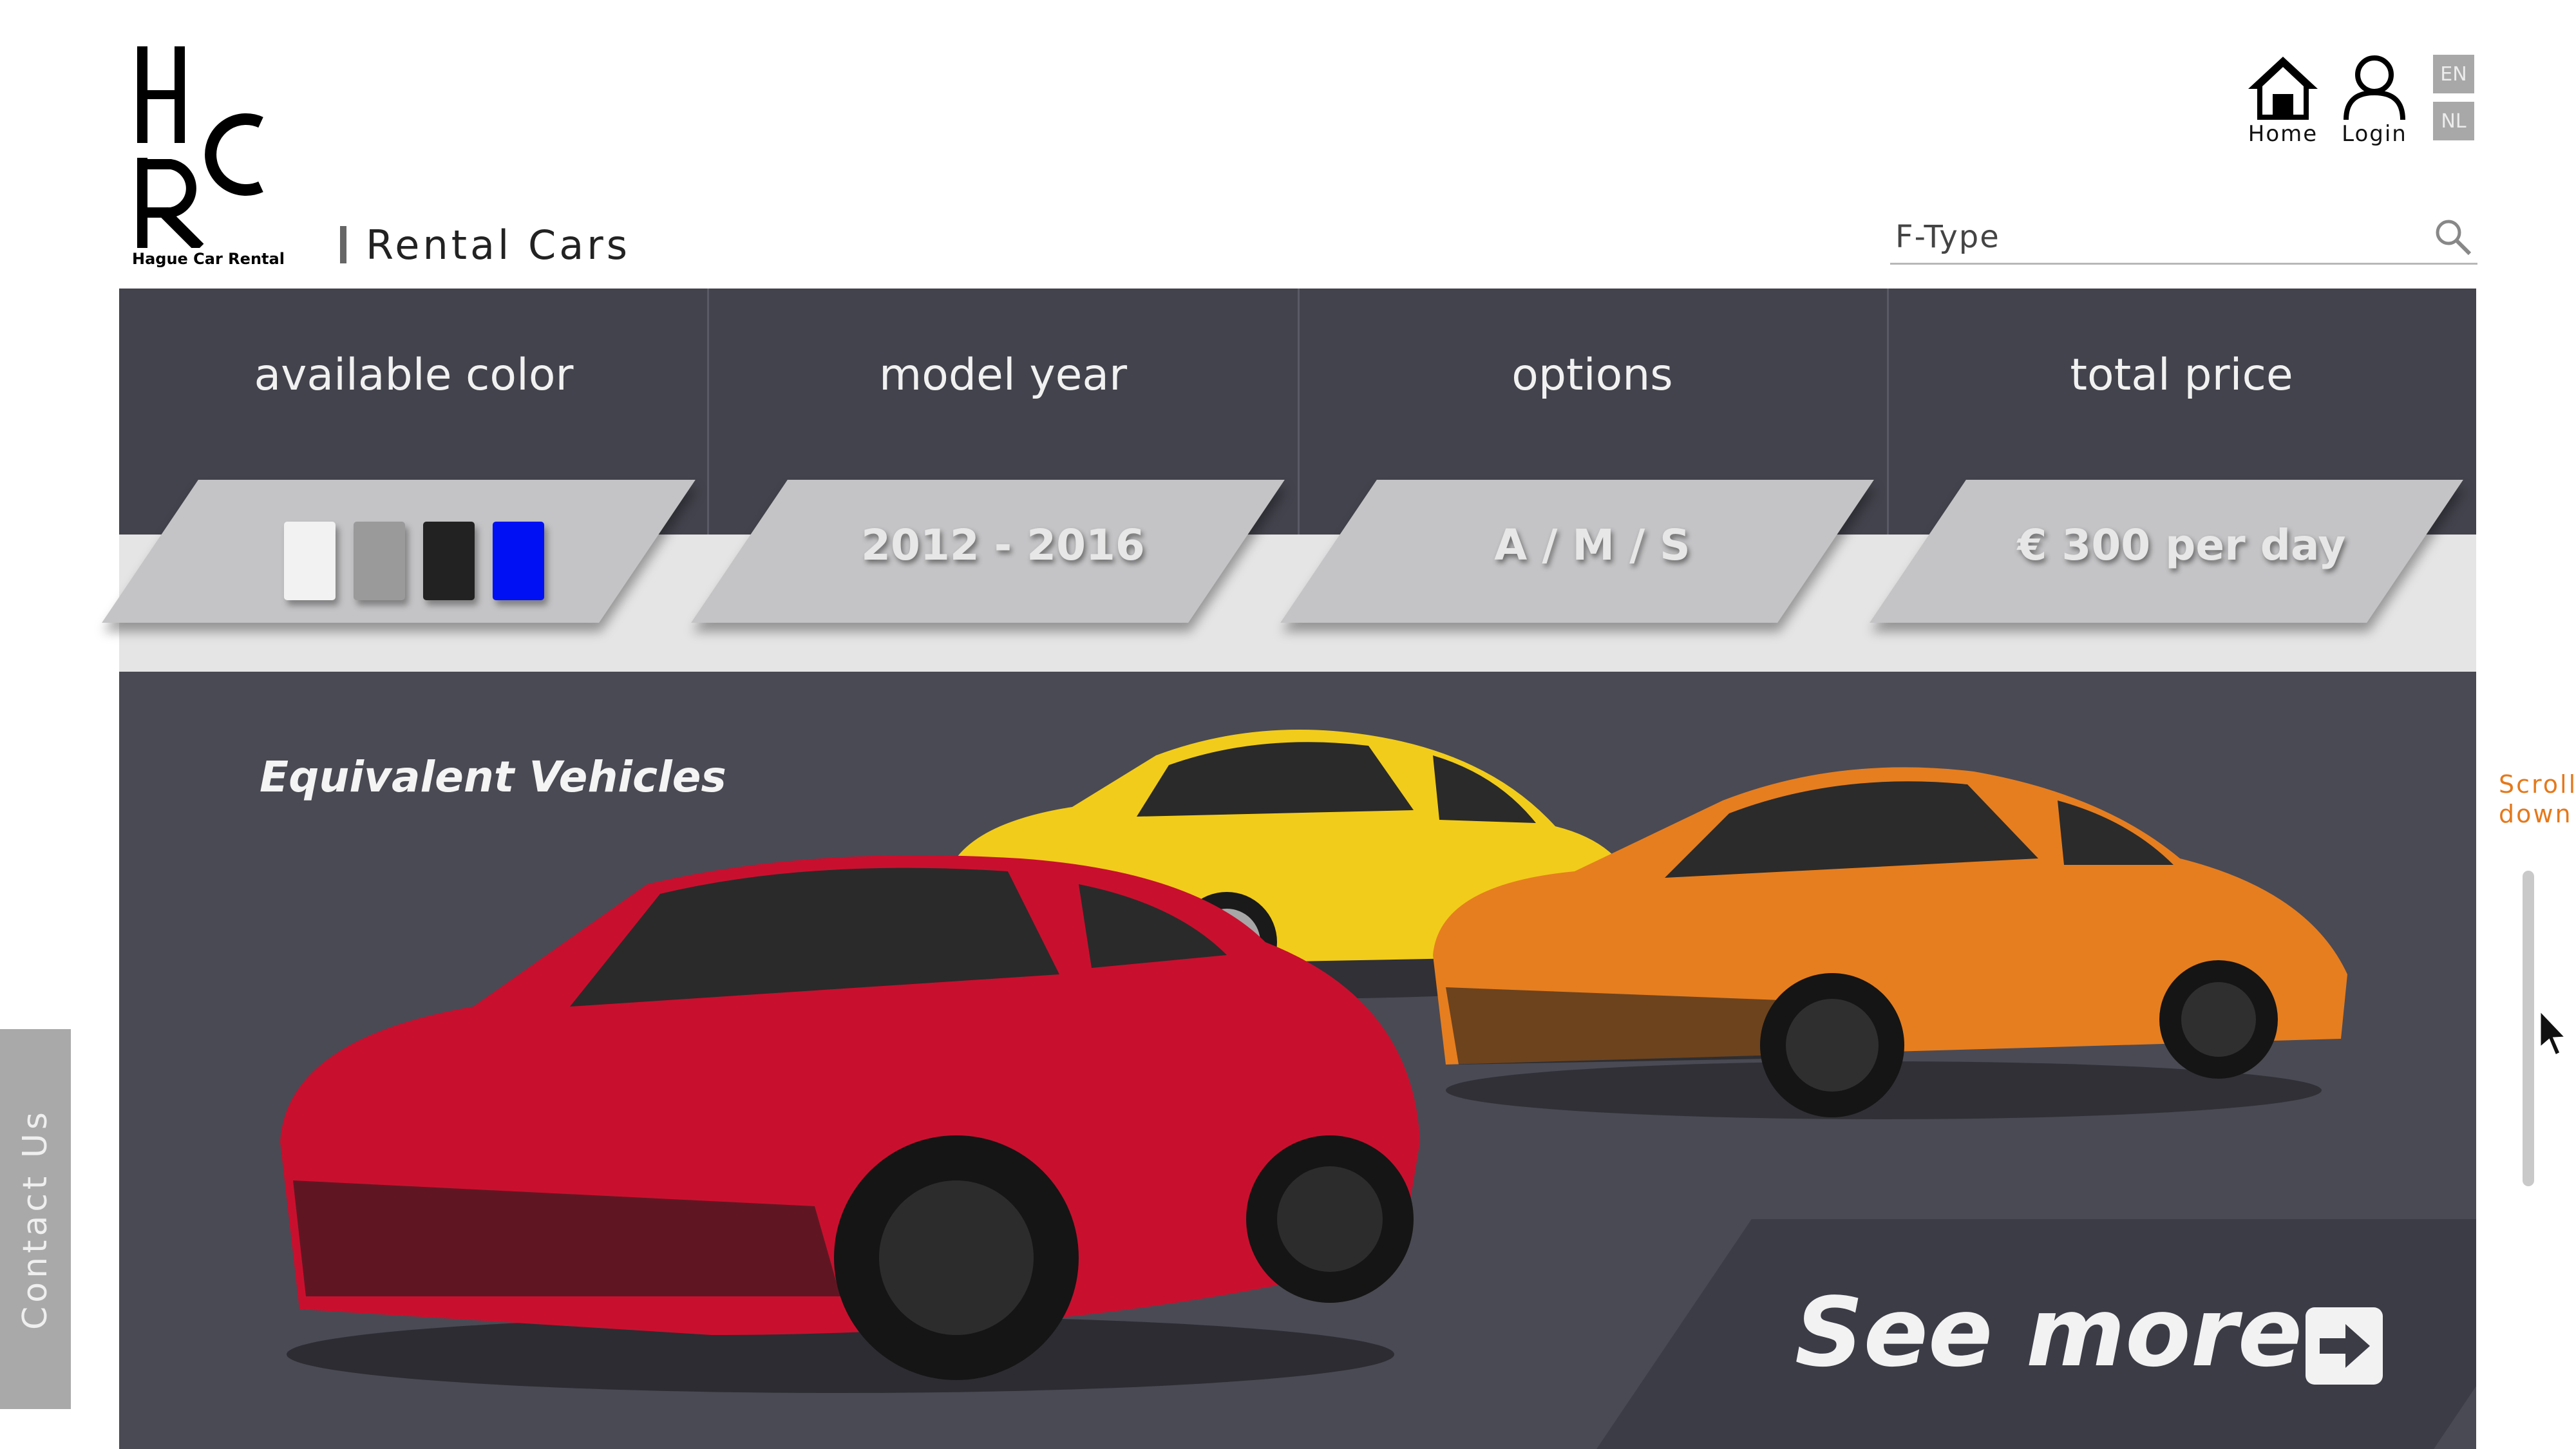 This screenshot has height=1449, width=2576. Describe the element at coordinates (2173, 480) in the screenshot. I see `spec-total-price: total price € 300 per day` at that location.